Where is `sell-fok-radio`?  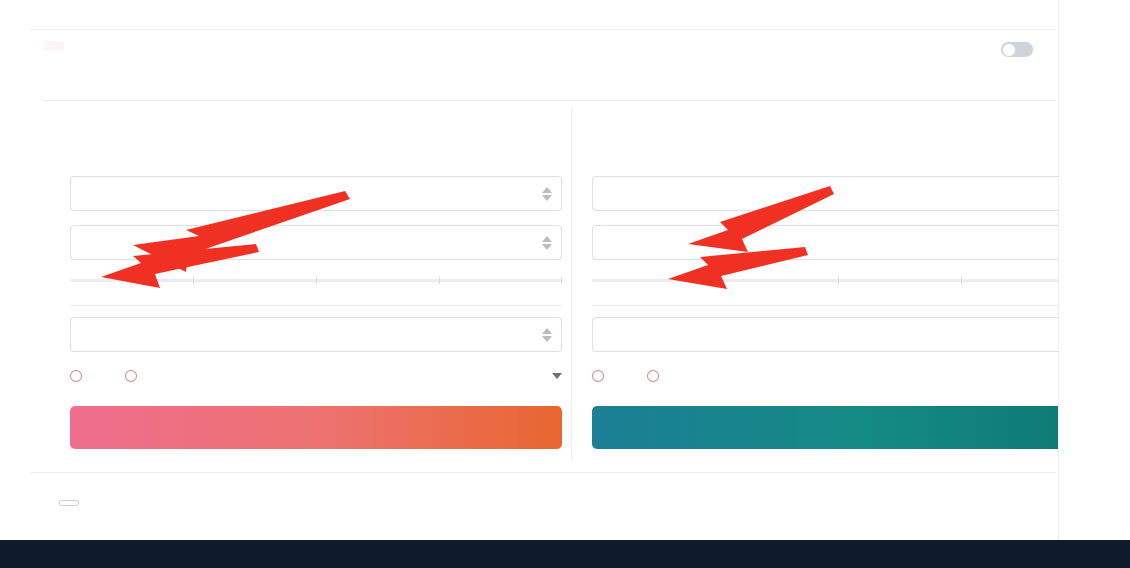 sell-fok-radio is located at coordinates (656, 376).